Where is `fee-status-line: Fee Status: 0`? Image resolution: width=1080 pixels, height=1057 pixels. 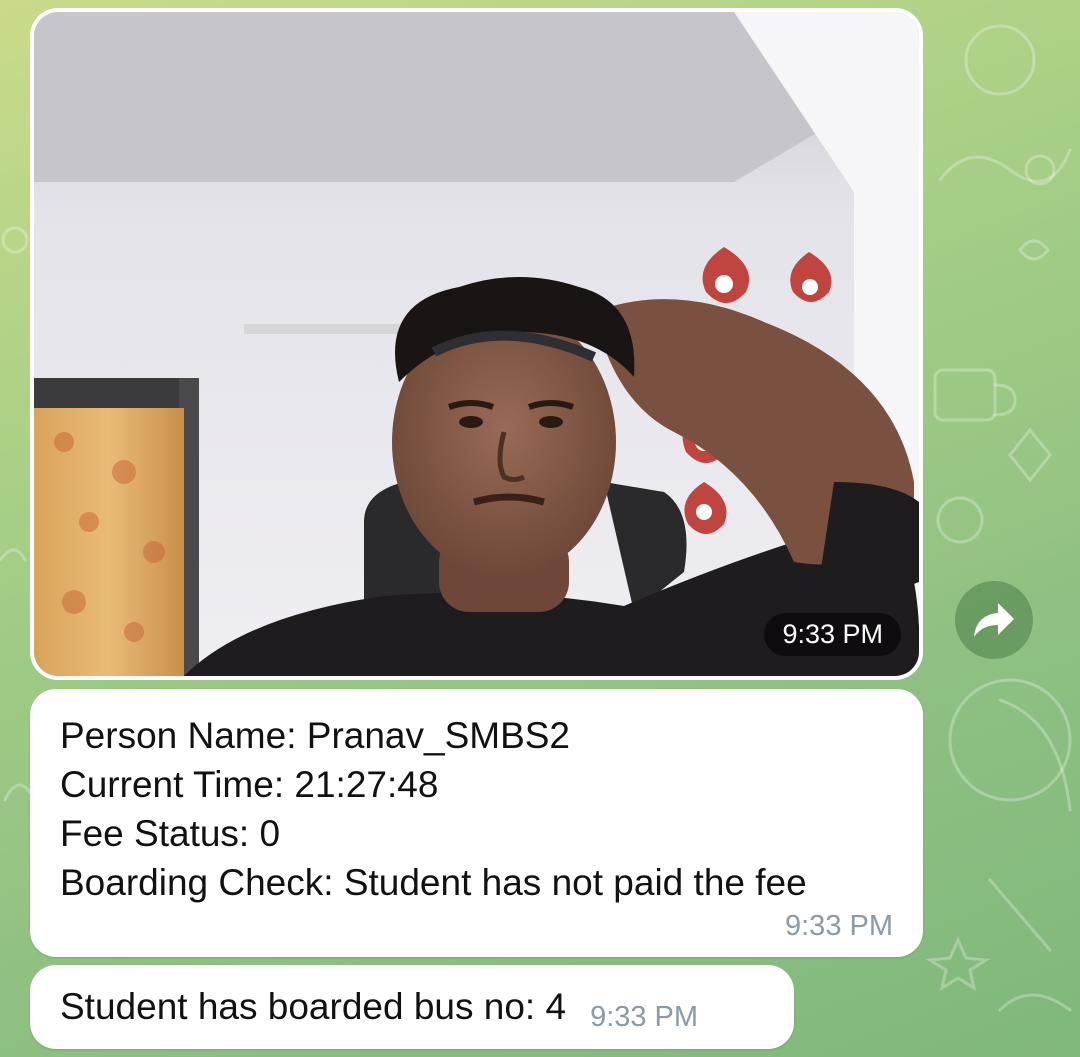
fee-status-line: Fee Status: 0 is located at coordinates (170, 833).